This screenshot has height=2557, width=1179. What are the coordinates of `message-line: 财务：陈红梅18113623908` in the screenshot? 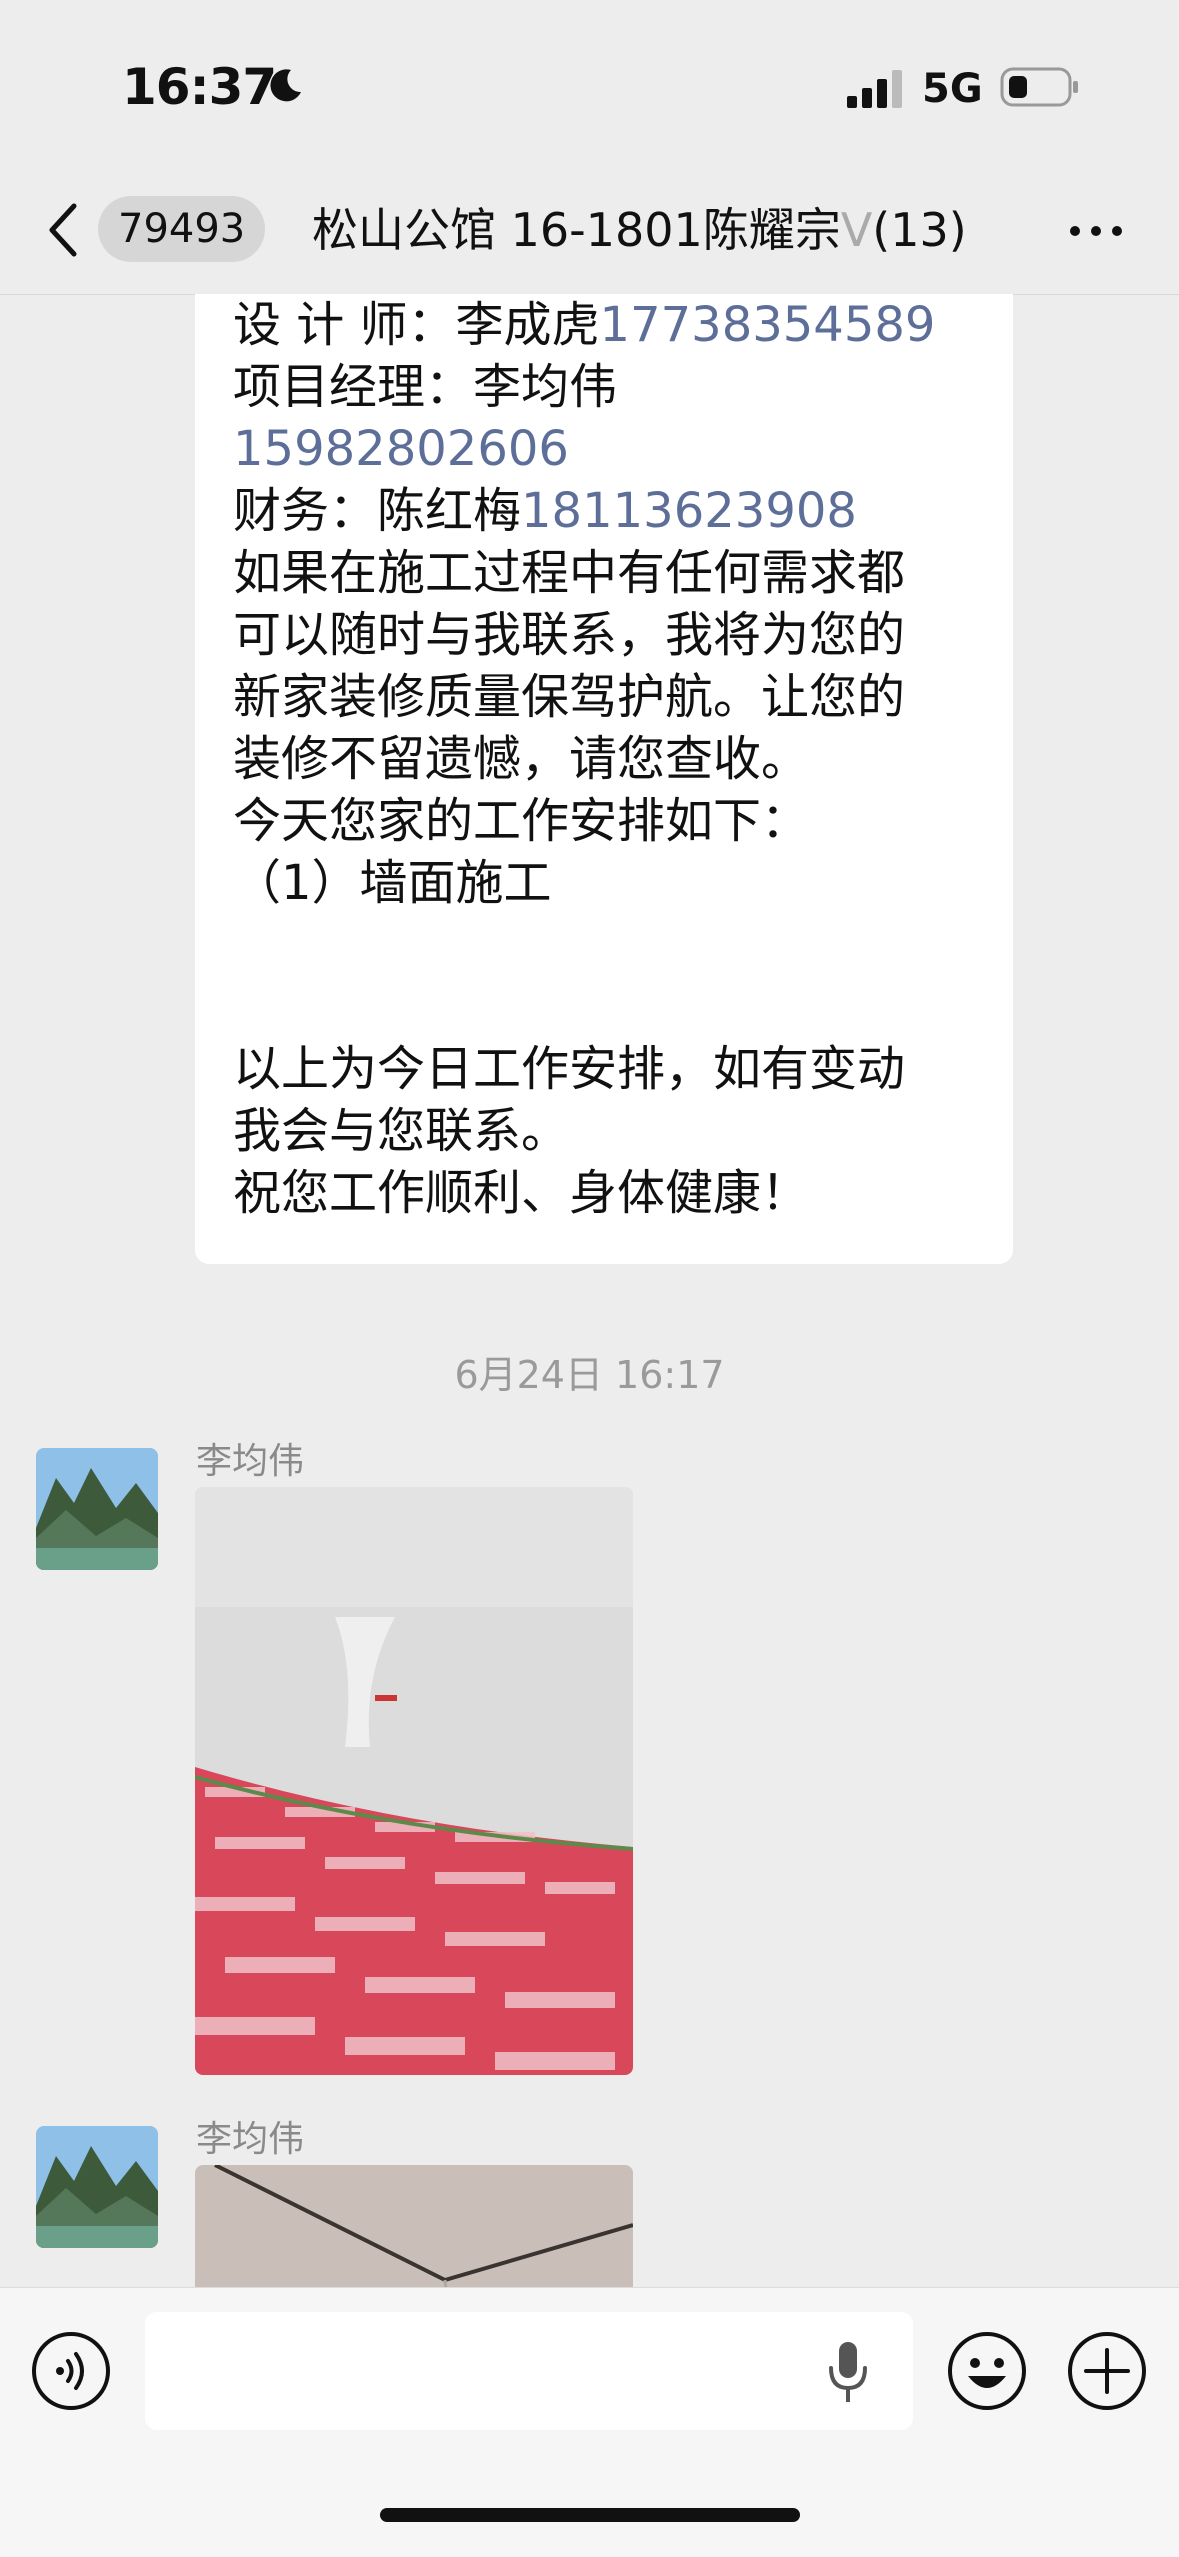 It's located at (545, 511).